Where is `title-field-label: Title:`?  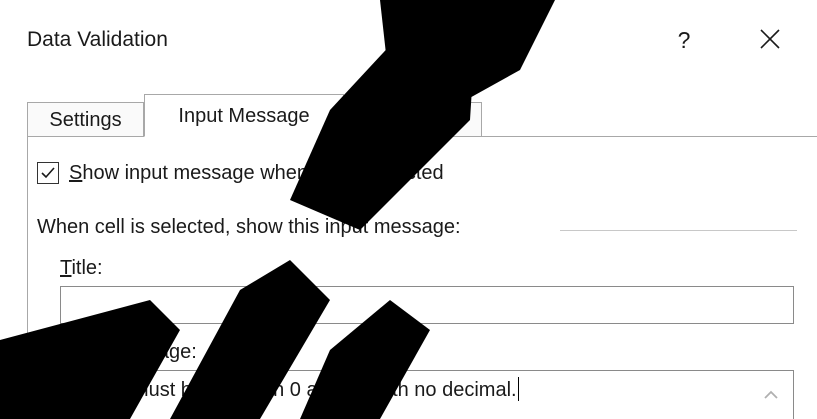 title-field-label: Title: is located at coordinates (81, 268).